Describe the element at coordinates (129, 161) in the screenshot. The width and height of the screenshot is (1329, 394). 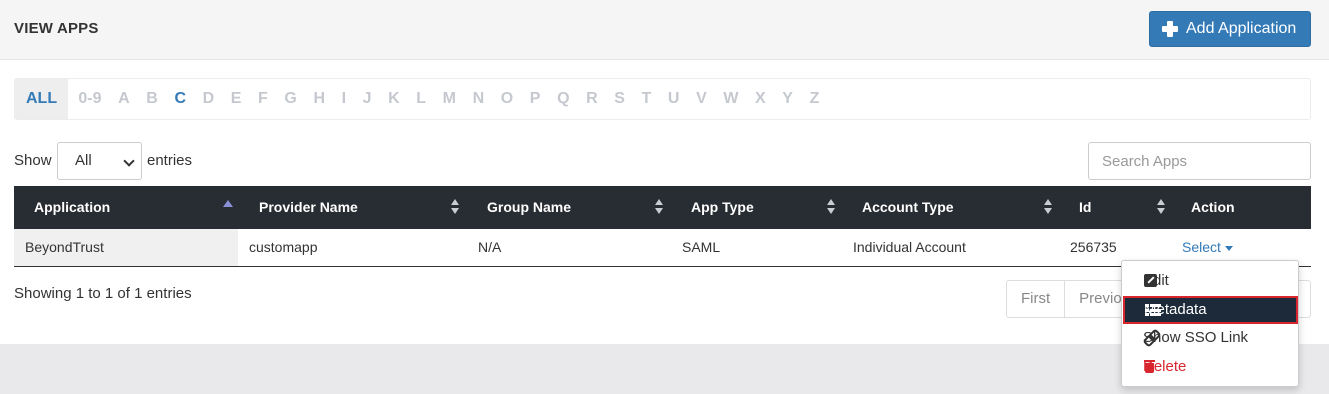
I see `chevron-down-icon` at that location.